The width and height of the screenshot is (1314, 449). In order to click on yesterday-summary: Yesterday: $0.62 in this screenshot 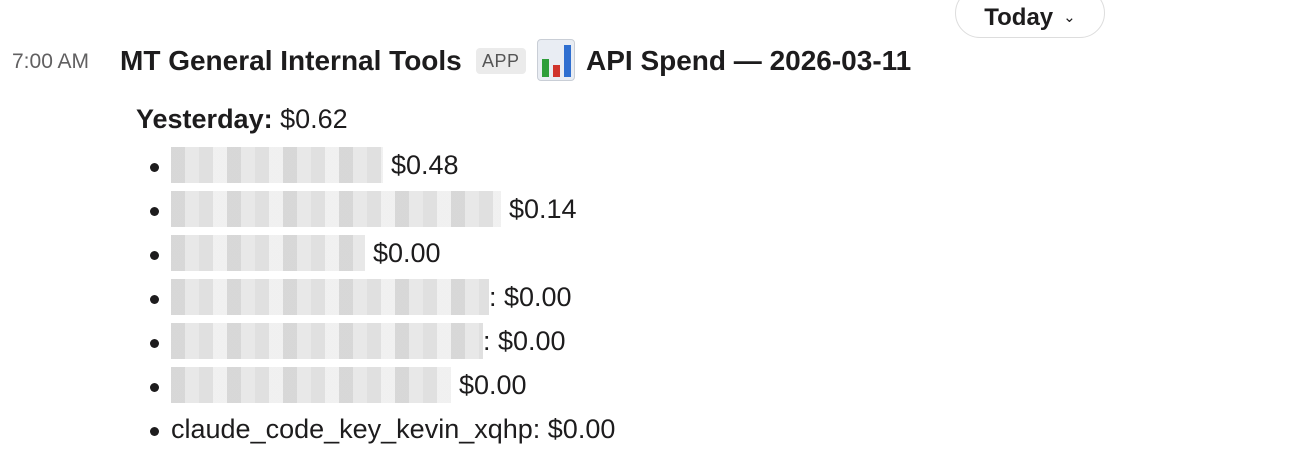, I will do `click(242, 119)`.